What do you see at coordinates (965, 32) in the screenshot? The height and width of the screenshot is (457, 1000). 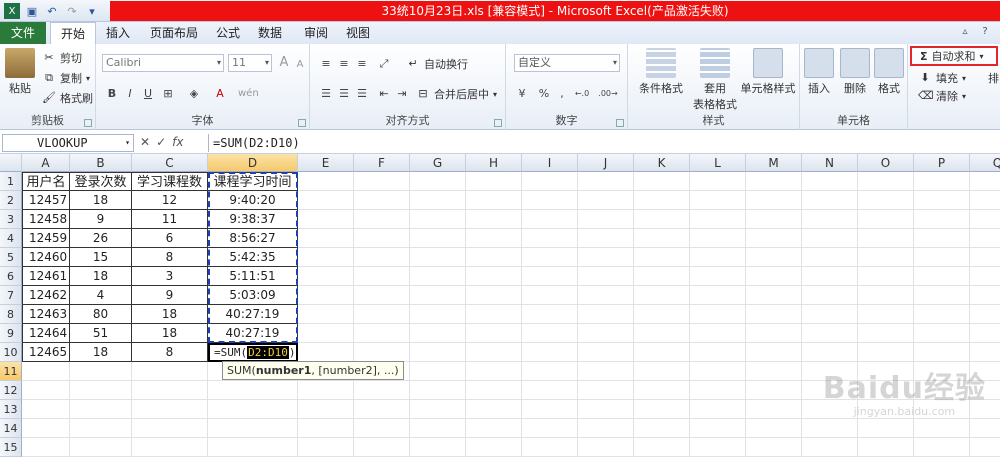 I see `minimize-ribbon-icon: ▵` at bounding box center [965, 32].